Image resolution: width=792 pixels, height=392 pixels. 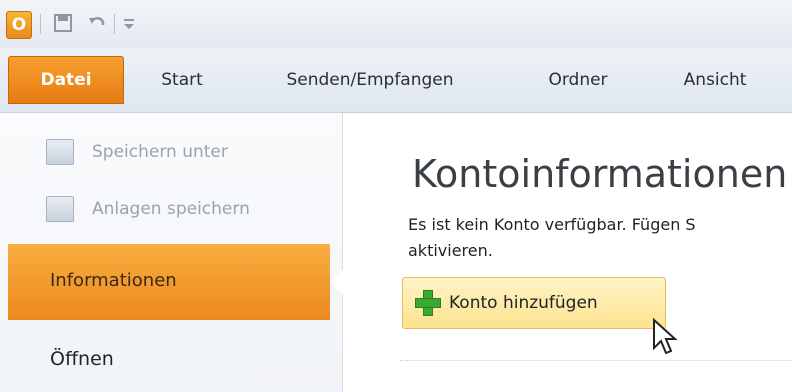 I want to click on anlagen-speichern-label: Anlagen speichern, so click(x=171, y=209).